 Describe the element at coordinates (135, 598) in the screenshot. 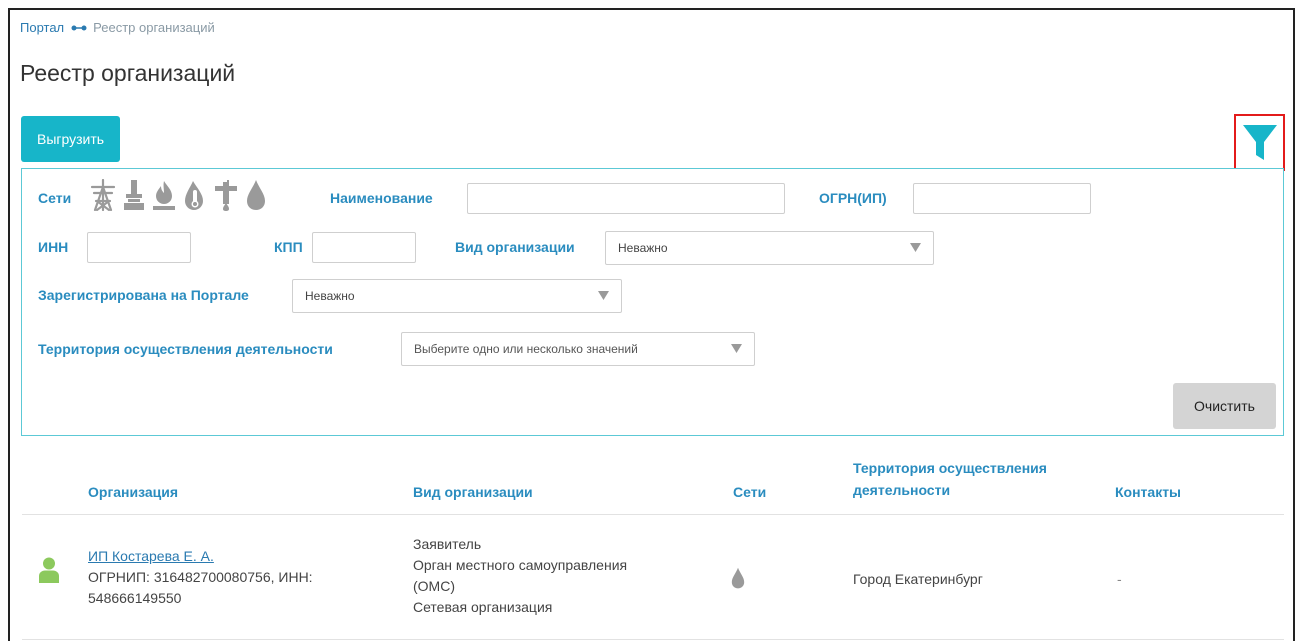

I see `org-details-line2: 548666149550` at that location.